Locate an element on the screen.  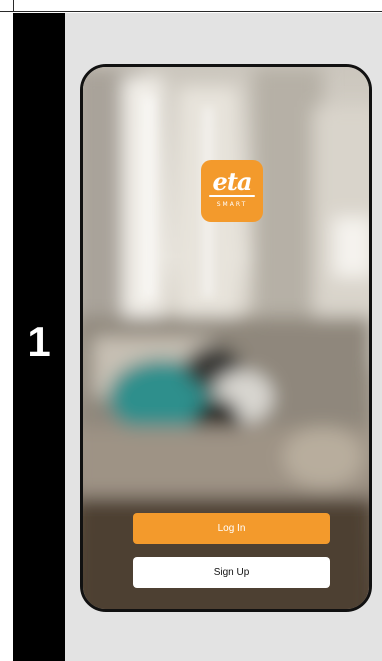
eta-smart-logo: eta SMART is located at coordinates (232, 191).